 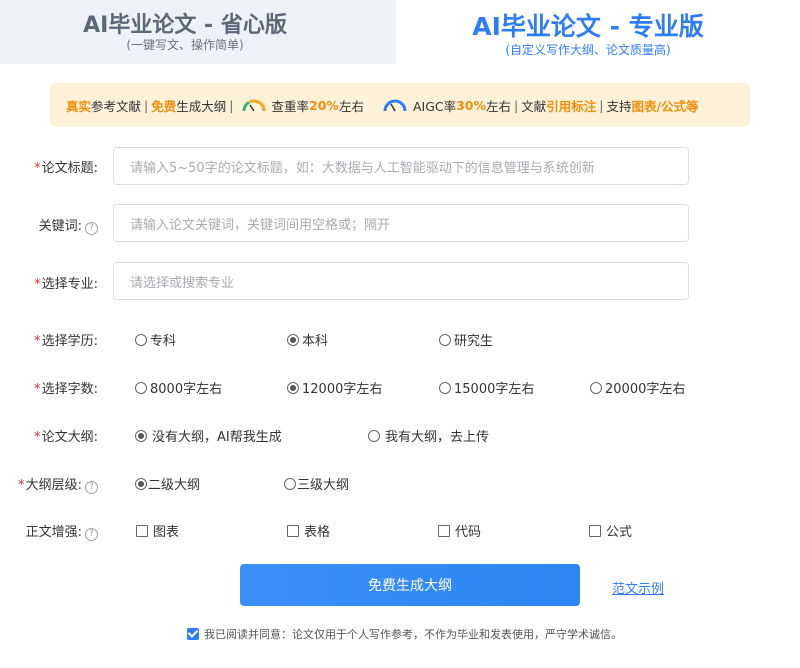 What do you see at coordinates (610, 530) in the screenshot?
I see `enhance-option-formula: 公式` at bounding box center [610, 530].